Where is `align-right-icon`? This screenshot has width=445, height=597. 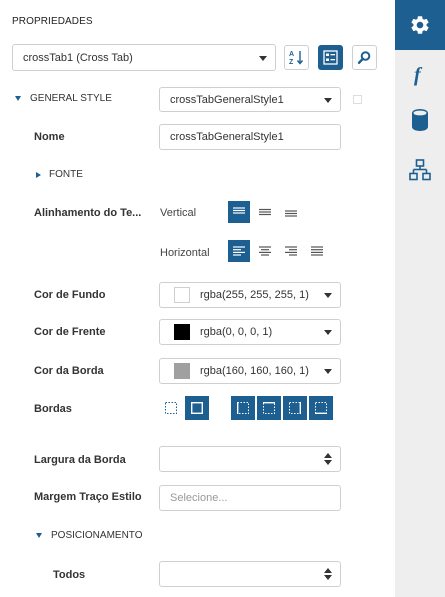 align-right-icon is located at coordinates (291, 251).